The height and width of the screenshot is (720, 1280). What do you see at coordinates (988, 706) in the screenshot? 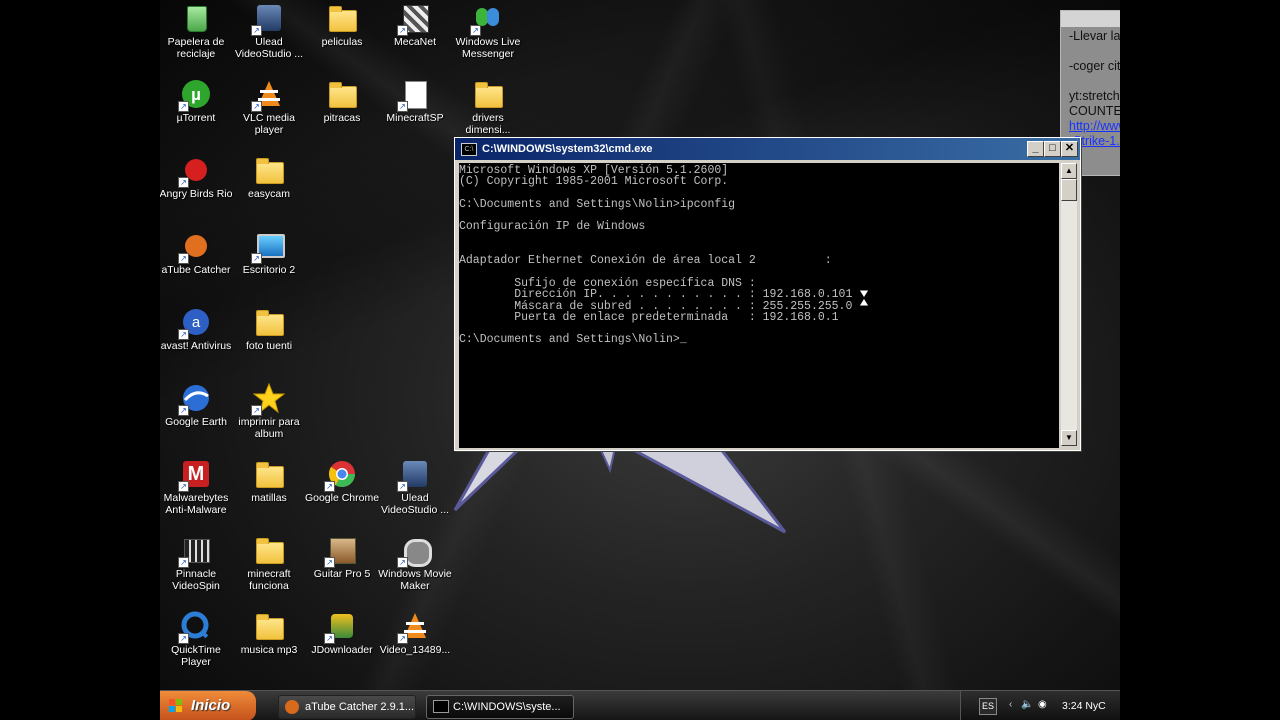
I see `language-indicator: ES` at bounding box center [988, 706].